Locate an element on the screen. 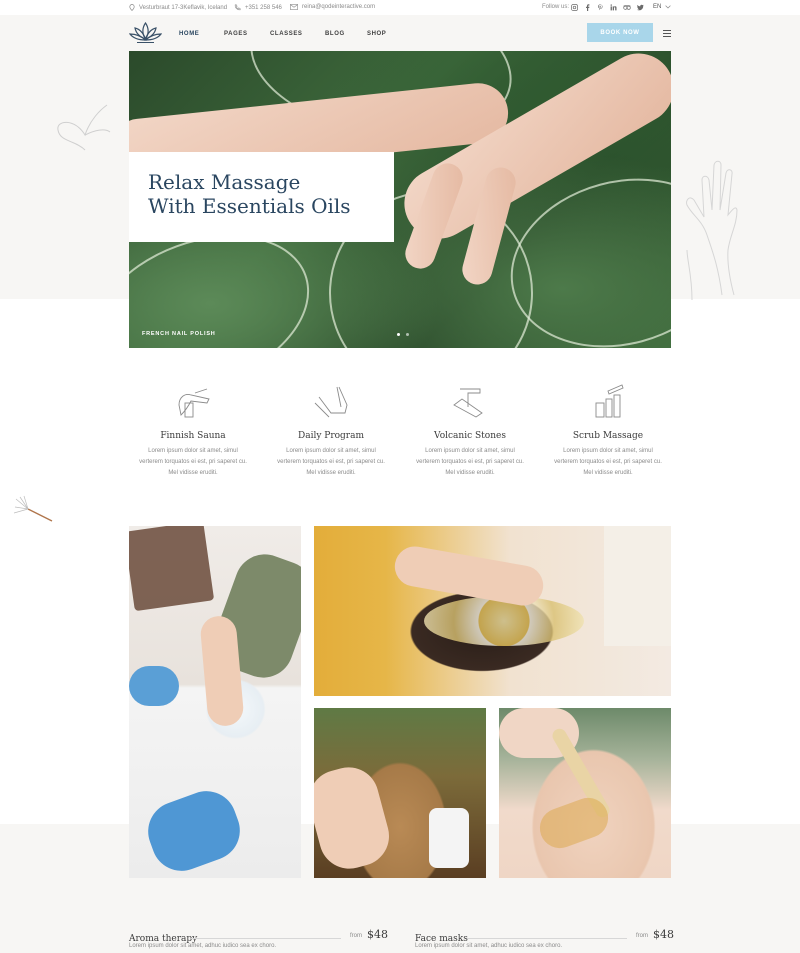 This screenshot has height=953, width=800. gallery-photo-foot-bath is located at coordinates (492, 611).